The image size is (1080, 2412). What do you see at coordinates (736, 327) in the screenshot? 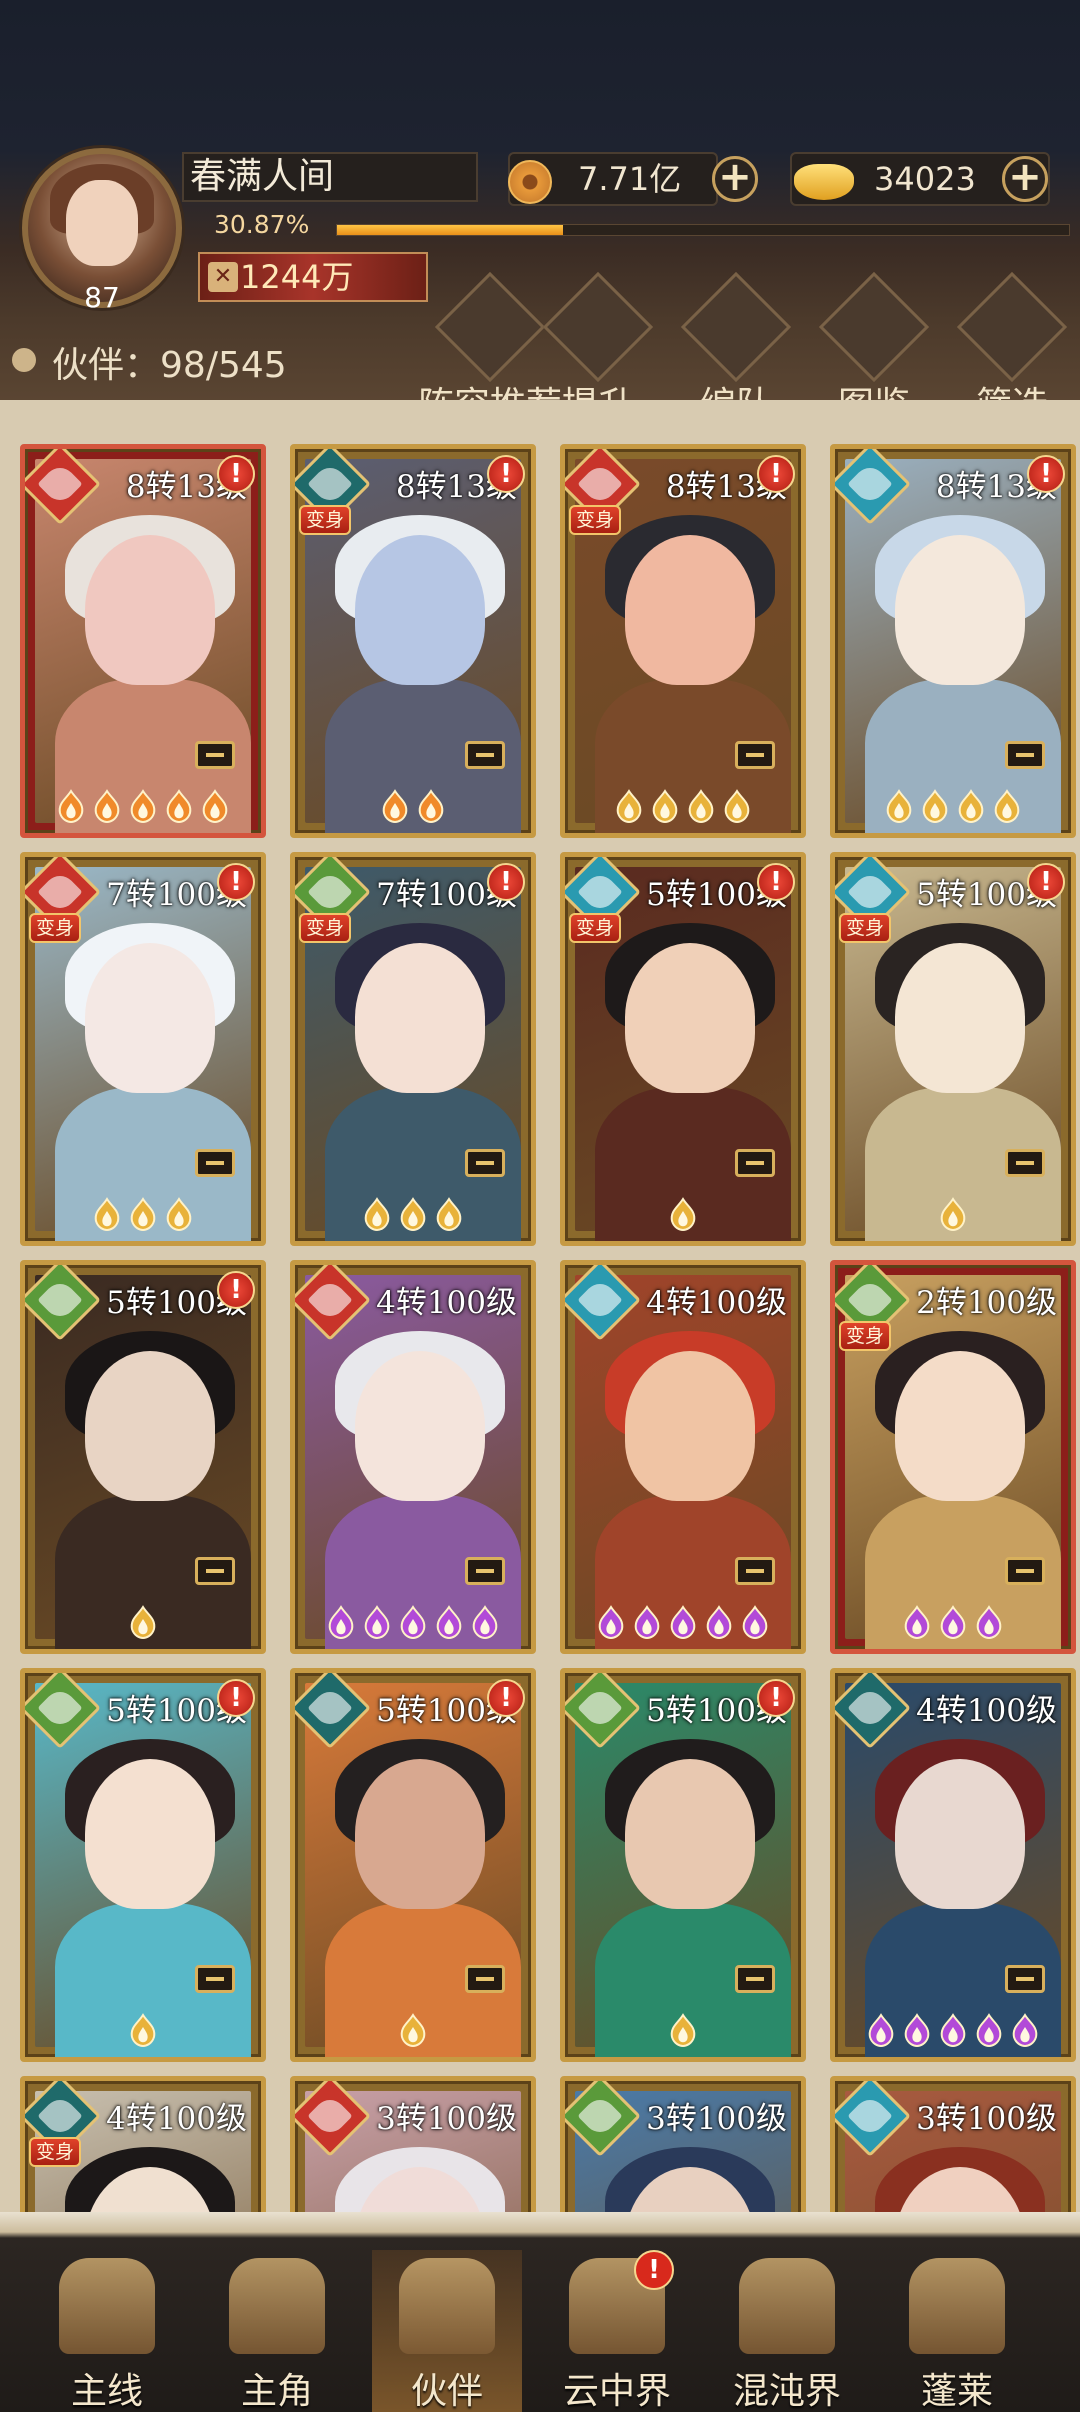
I see `formation-icon` at bounding box center [736, 327].